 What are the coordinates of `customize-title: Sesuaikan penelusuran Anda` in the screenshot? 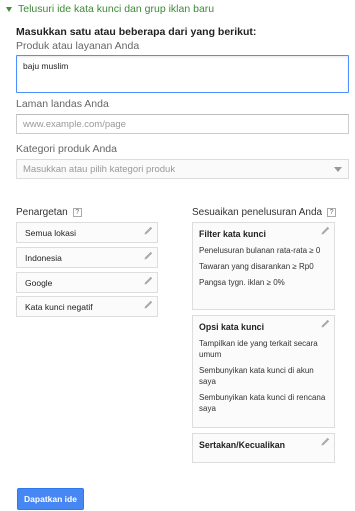 It's located at (257, 212).